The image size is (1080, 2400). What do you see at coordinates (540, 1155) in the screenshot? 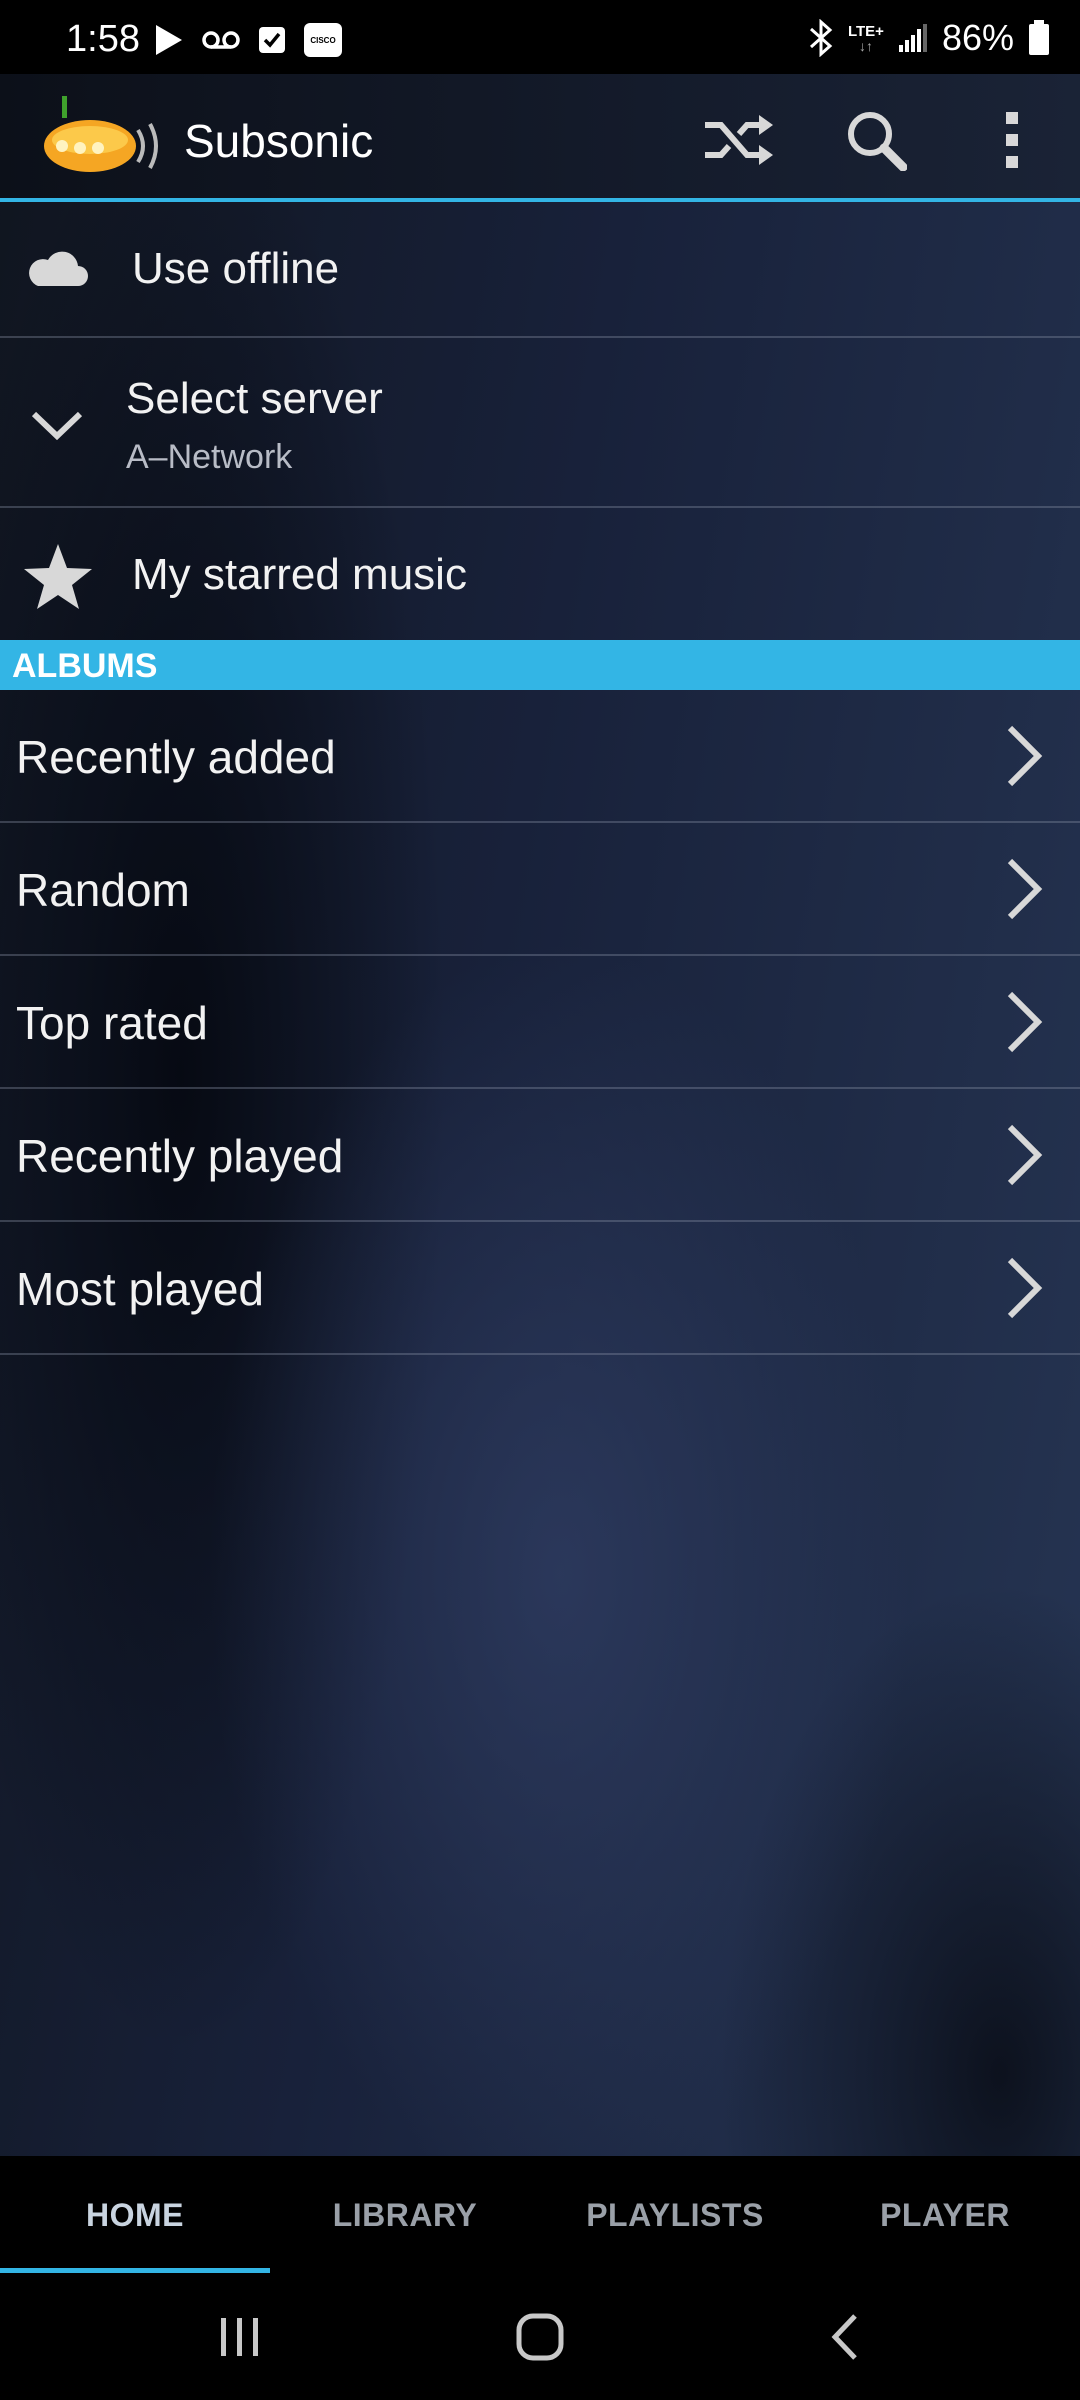
I see `album-list-item-recently-played: Recently played` at bounding box center [540, 1155].